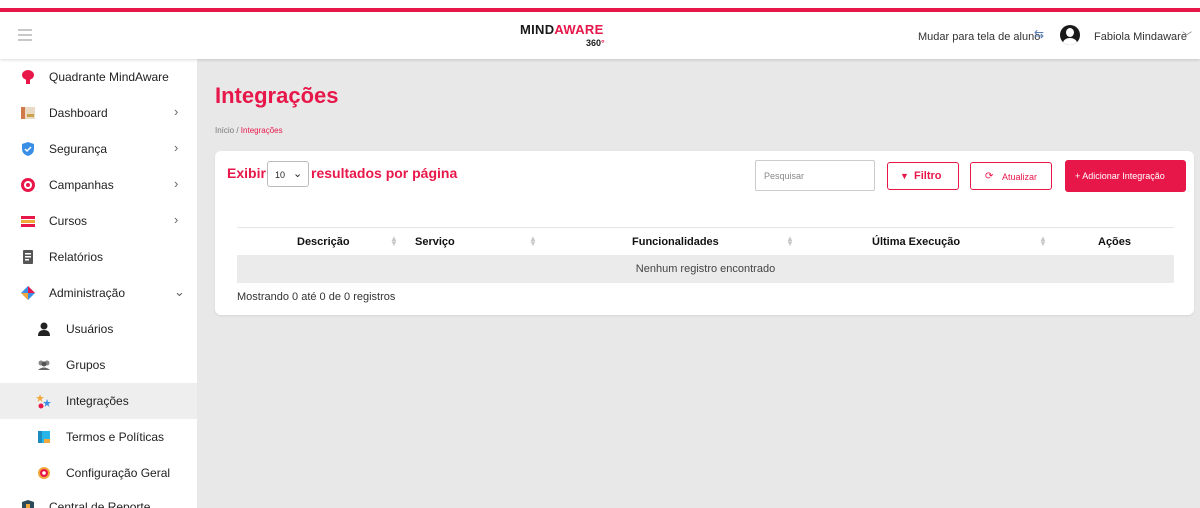  I want to click on dashboard-icon, so click(28, 113).